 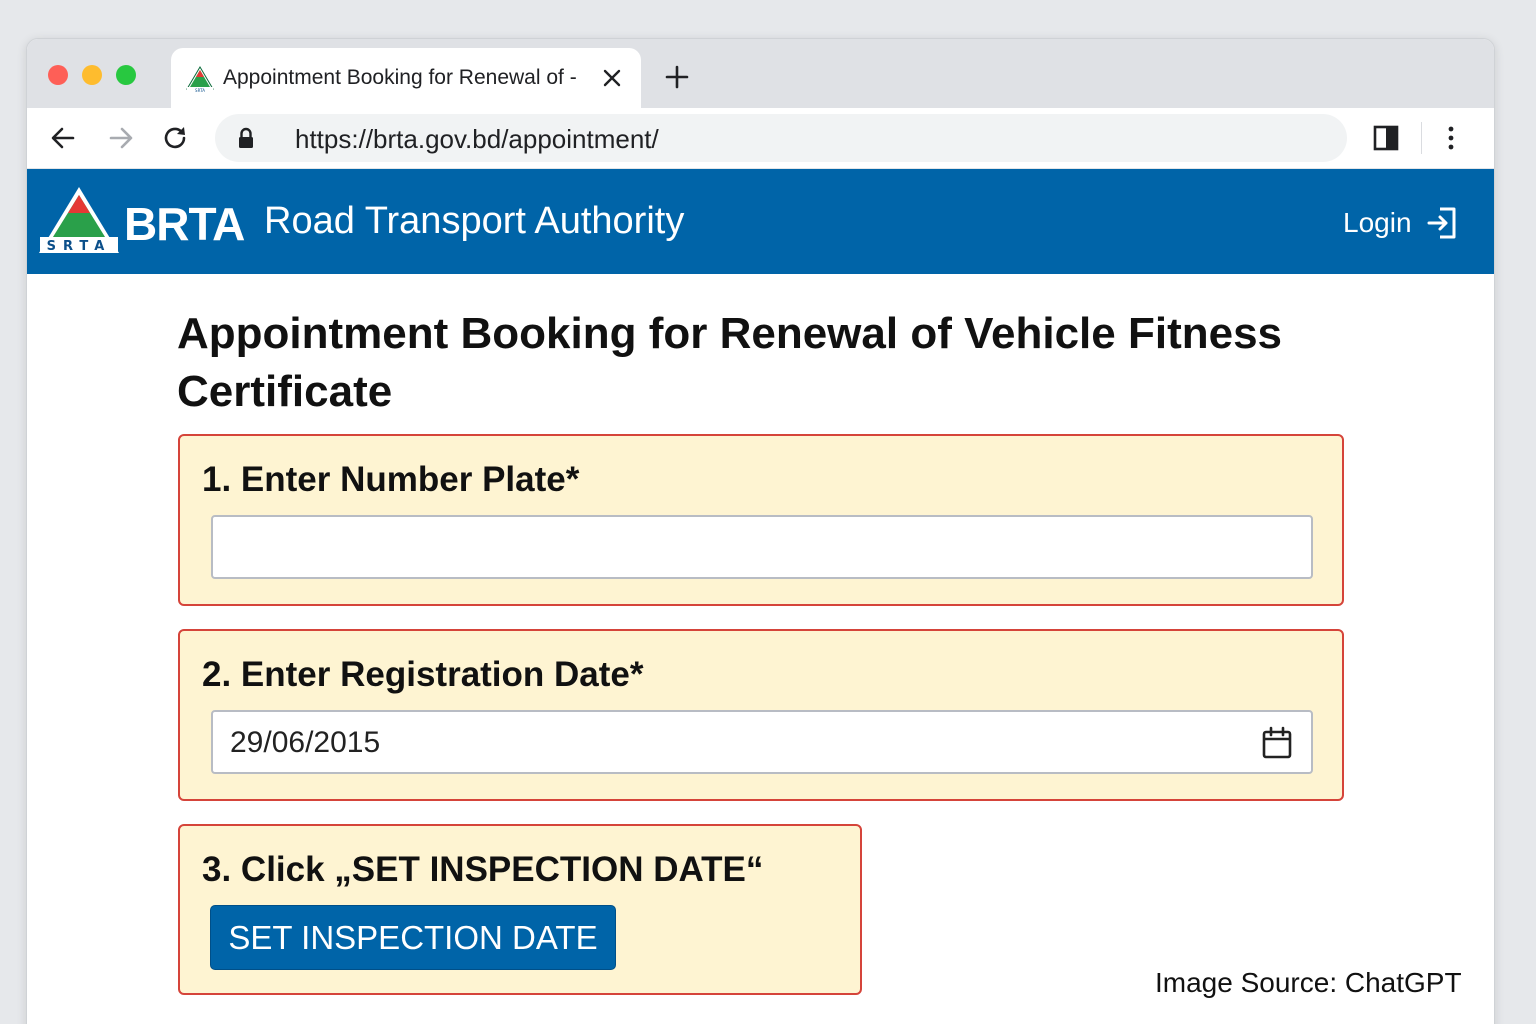 What do you see at coordinates (413, 937) in the screenshot?
I see `set-inspection-date-button: SET INSPECTION DATE` at bounding box center [413, 937].